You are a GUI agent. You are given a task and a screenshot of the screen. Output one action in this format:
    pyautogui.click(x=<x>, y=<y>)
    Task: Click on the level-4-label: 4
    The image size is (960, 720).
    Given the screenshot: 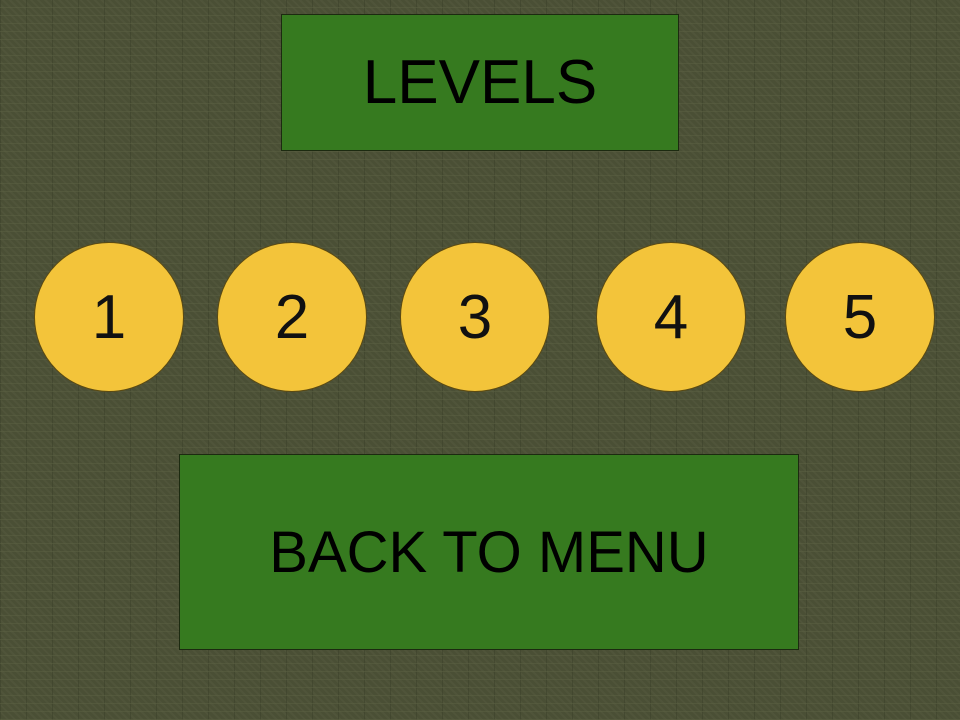 What is the action you would take?
    pyautogui.click(x=671, y=317)
    